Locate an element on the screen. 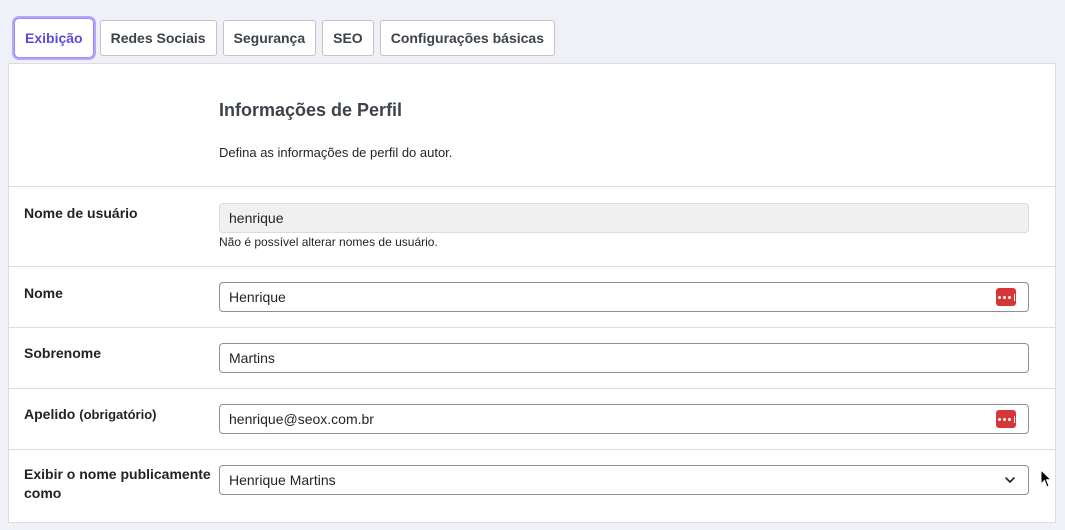  display-name-label: Exibir o nome publicamente como is located at coordinates (117, 483).